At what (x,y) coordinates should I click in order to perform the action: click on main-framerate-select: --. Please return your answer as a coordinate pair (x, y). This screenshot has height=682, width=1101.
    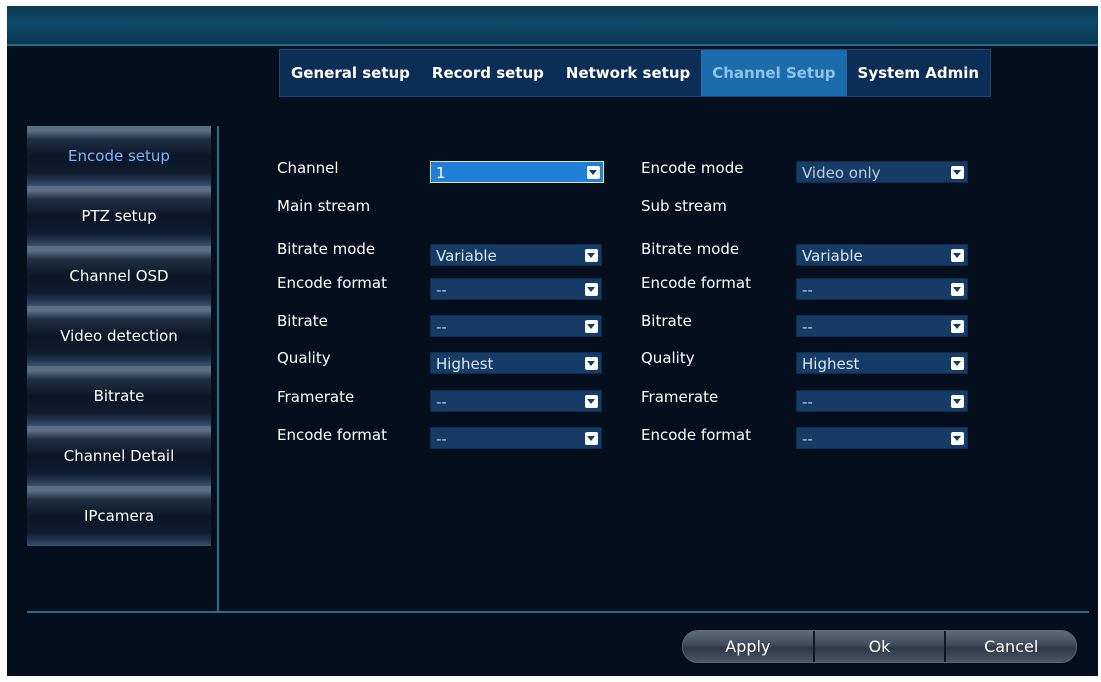
    Looking at the image, I should click on (516, 401).